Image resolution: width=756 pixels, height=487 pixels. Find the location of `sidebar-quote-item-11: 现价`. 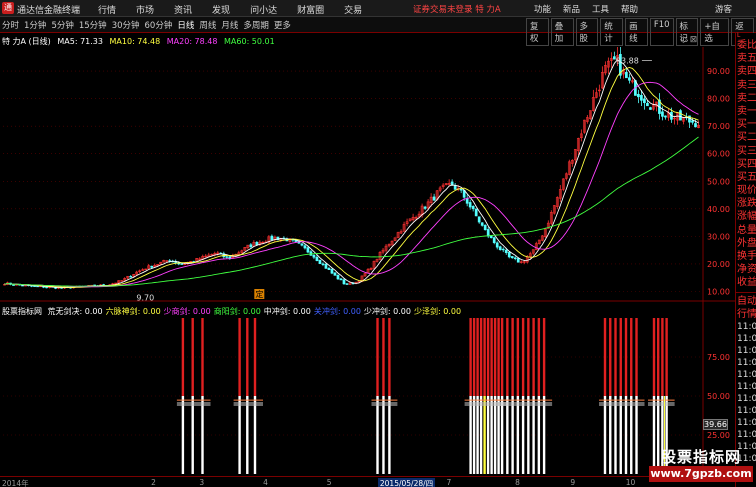

sidebar-quote-item-11: 现价 is located at coordinates (746, 190).